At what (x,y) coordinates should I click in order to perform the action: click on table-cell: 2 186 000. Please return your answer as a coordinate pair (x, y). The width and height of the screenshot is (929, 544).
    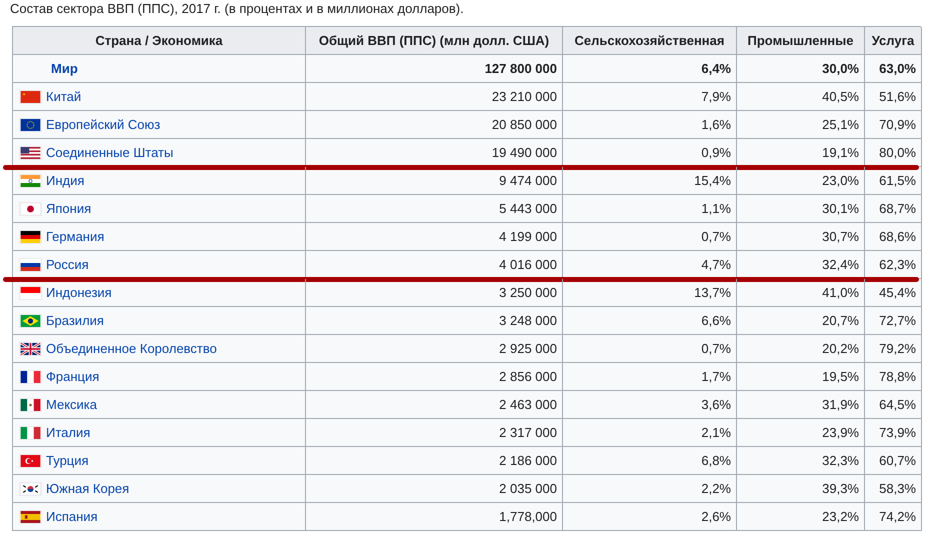
    Looking at the image, I should click on (434, 461).